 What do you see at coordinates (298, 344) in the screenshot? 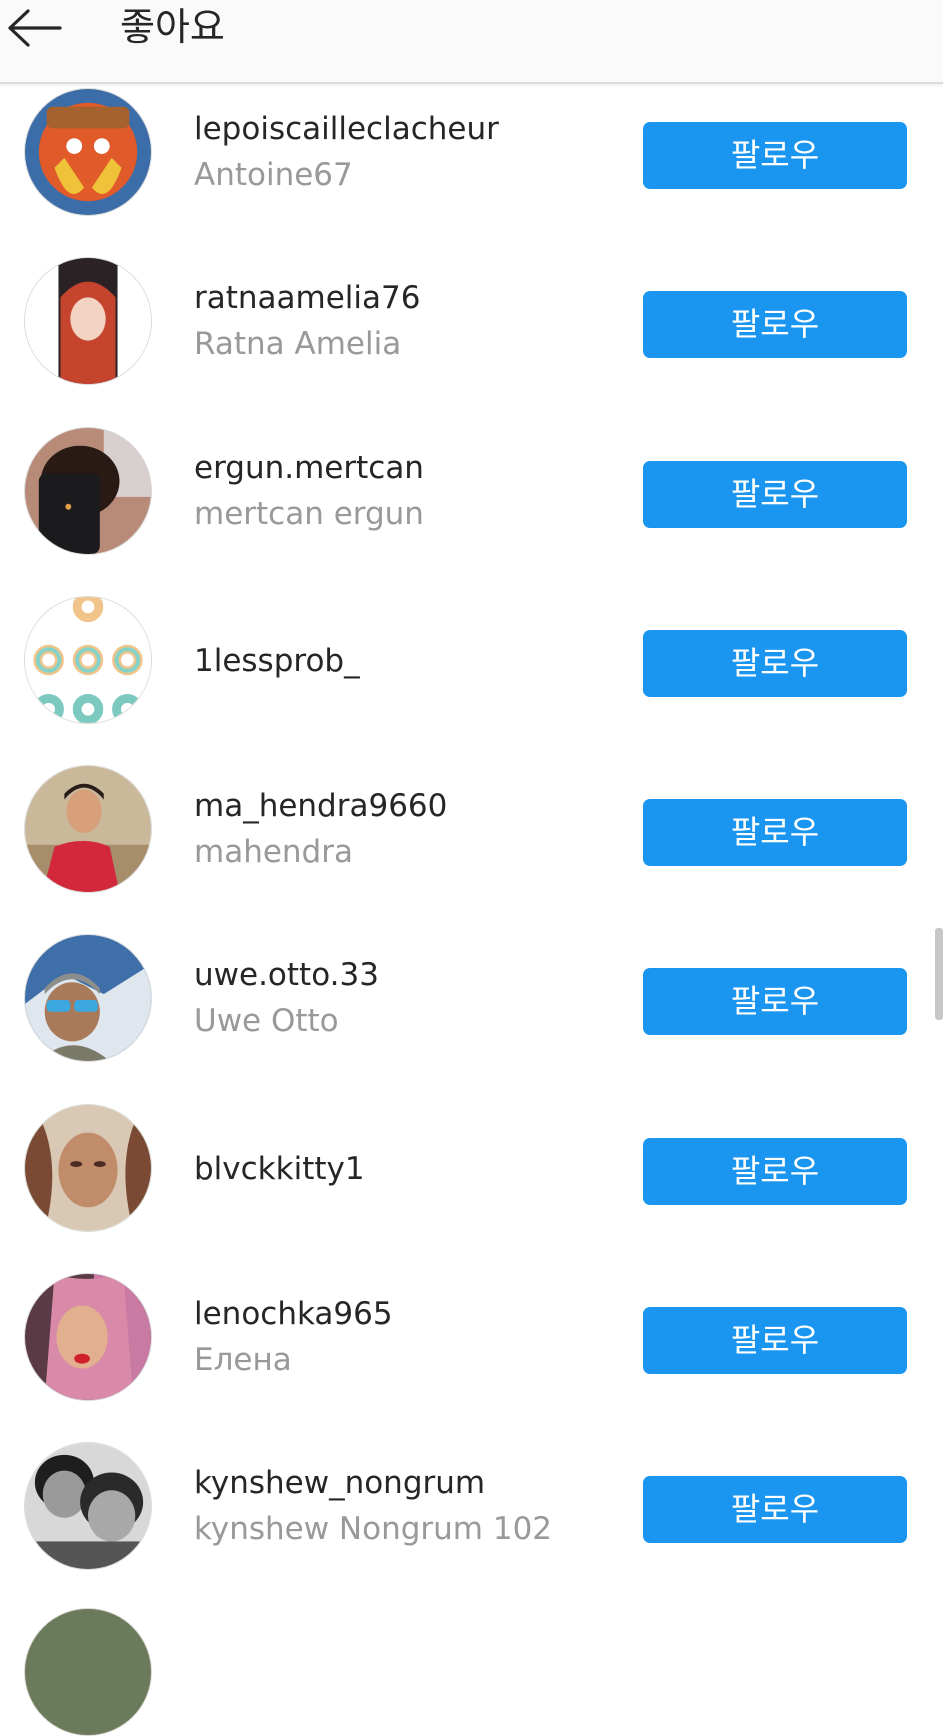
I see `full-name: Ratna Amelia` at bounding box center [298, 344].